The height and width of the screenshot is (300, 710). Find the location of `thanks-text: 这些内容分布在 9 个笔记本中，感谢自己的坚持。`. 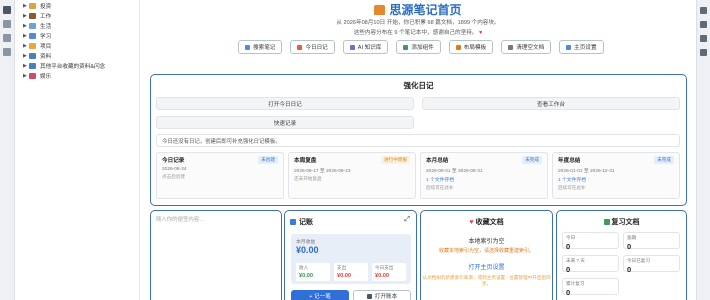

thanks-text: 这些内容分布在 9 个笔记本中，感谢自己的坚持。 is located at coordinates (415, 33).